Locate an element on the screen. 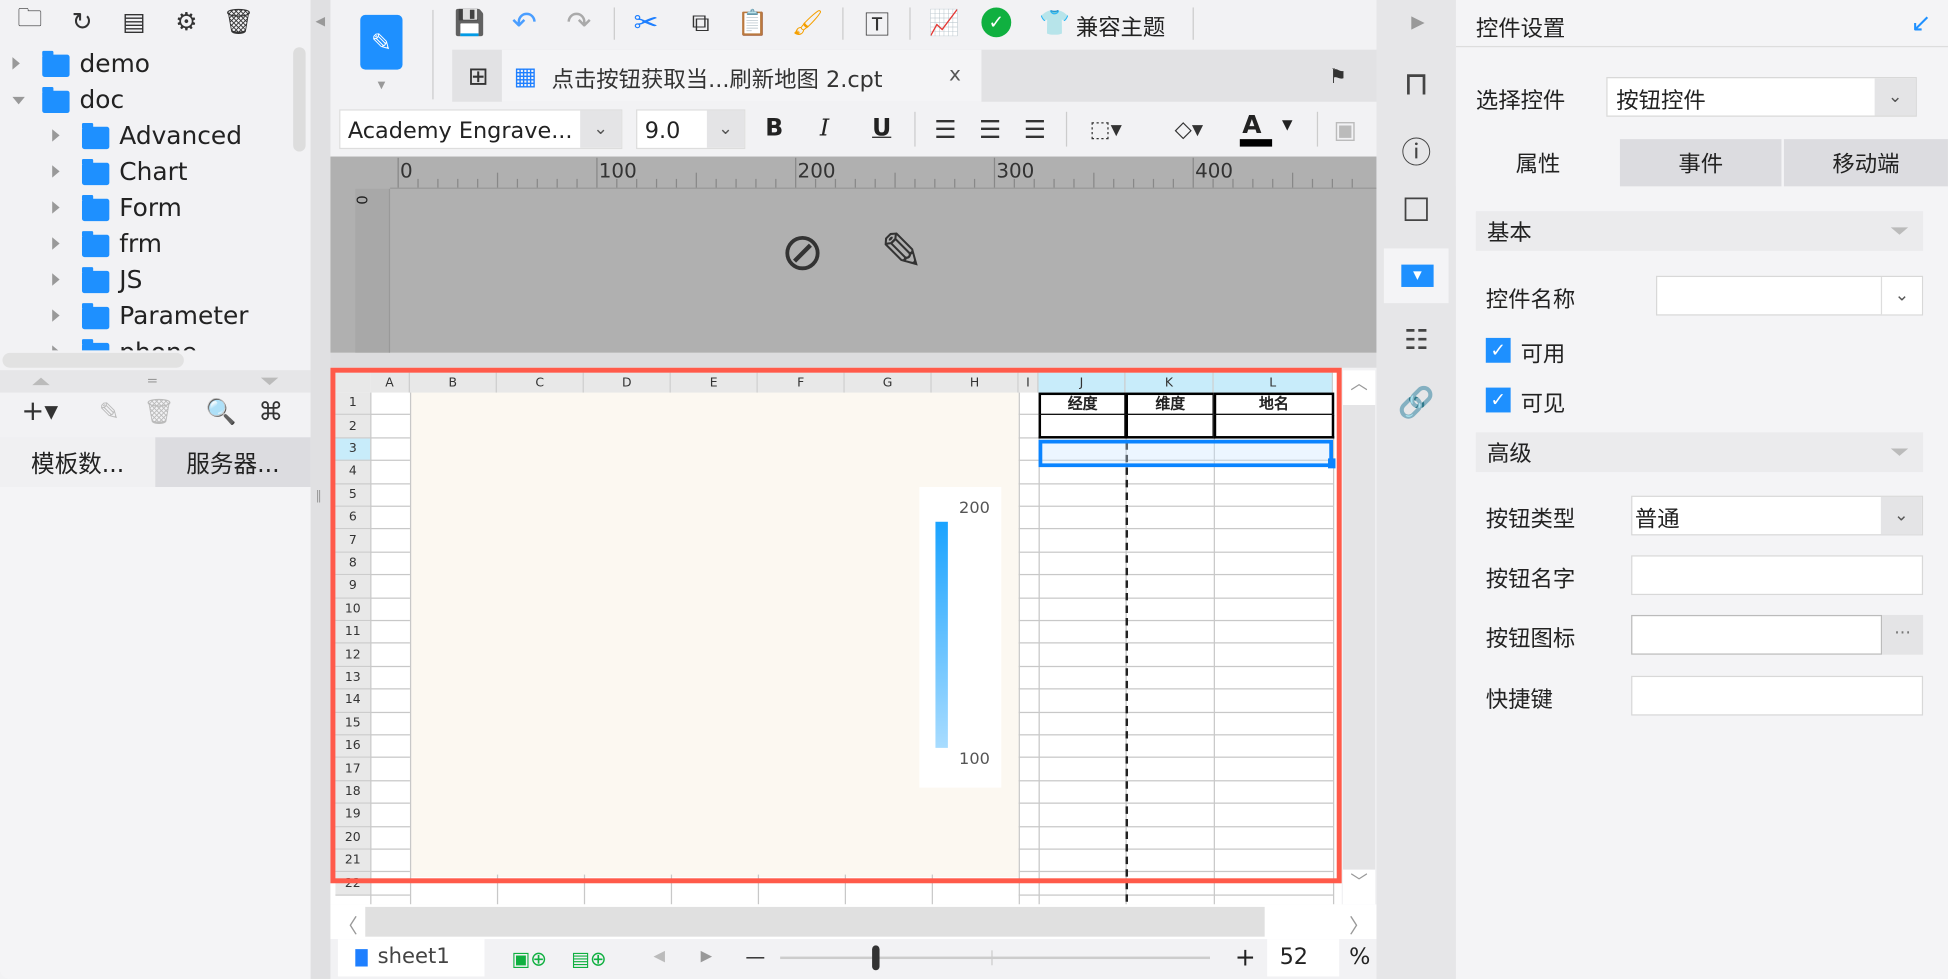 This screenshot has height=979, width=1948. add-dashboard-sheet-icon: ▤⊕ is located at coordinates (589, 958).